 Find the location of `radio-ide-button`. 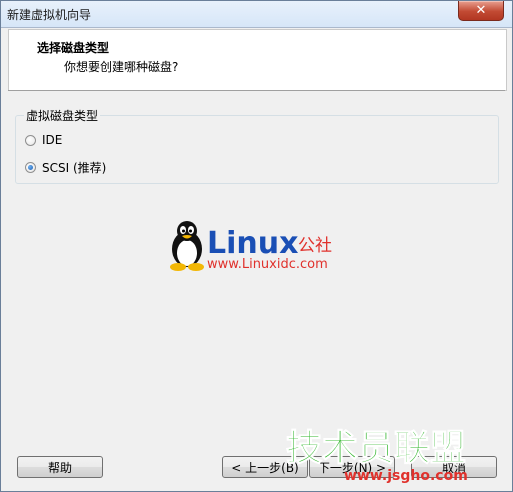

radio-ide-button is located at coordinates (30, 140).